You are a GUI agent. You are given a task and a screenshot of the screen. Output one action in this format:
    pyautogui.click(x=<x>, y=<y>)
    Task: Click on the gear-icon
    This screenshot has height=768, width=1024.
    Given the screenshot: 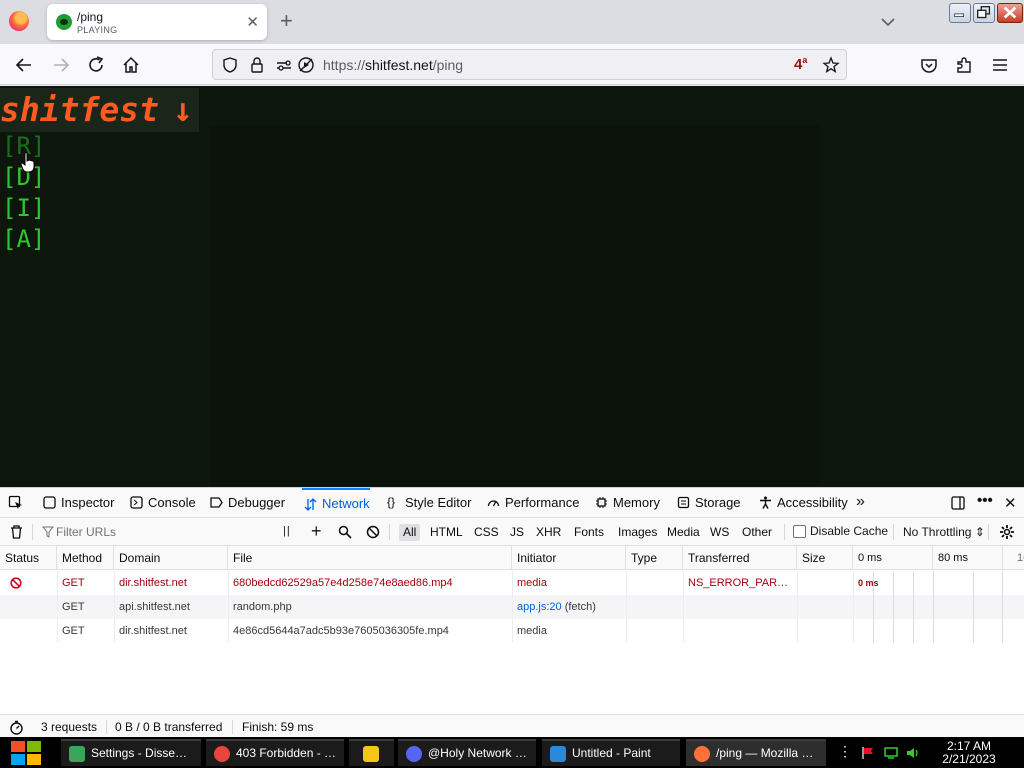 What is the action you would take?
    pyautogui.click(x=1007, y=532)
    